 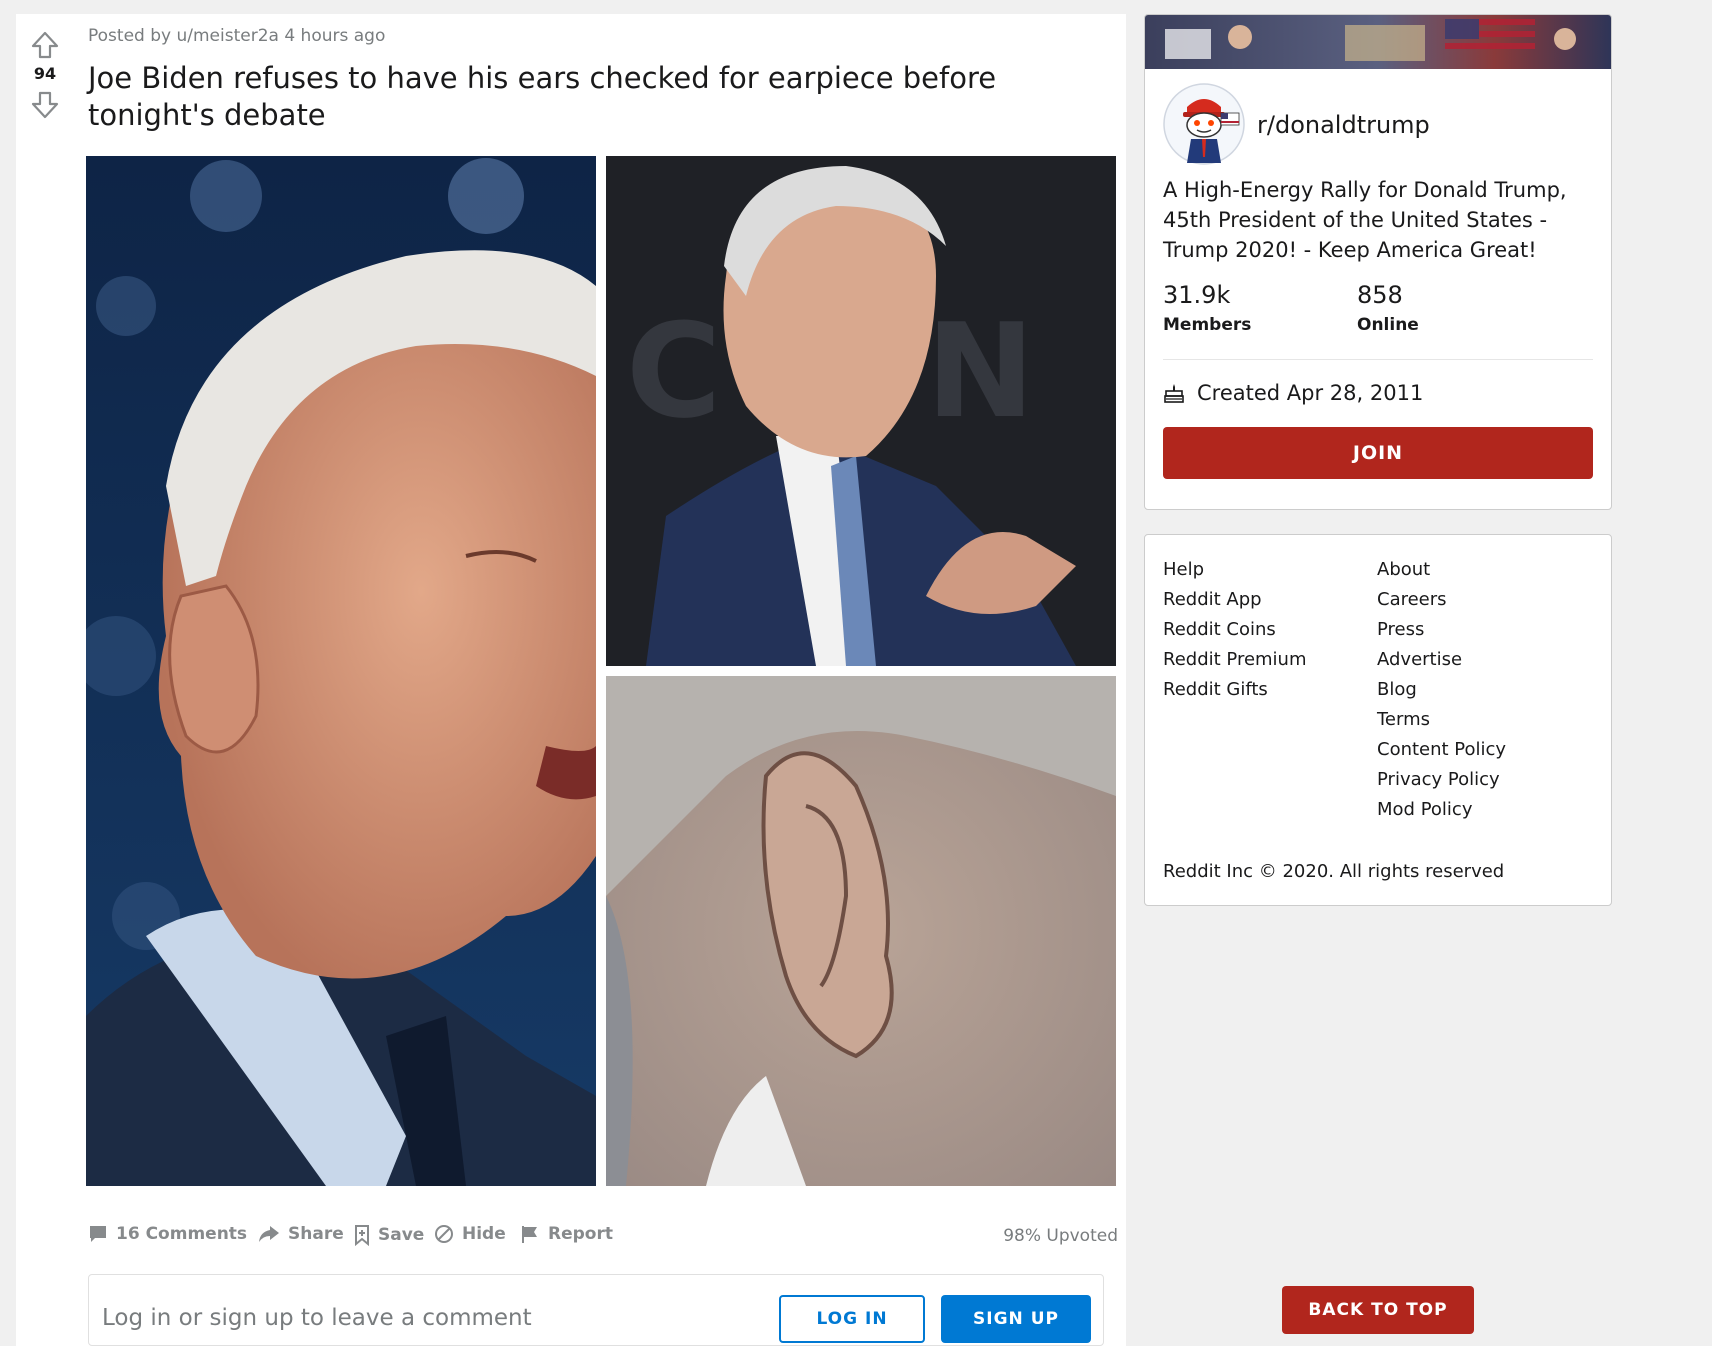 I want to click on comments-button: 16 Comments, so click(x=167, y=1234).